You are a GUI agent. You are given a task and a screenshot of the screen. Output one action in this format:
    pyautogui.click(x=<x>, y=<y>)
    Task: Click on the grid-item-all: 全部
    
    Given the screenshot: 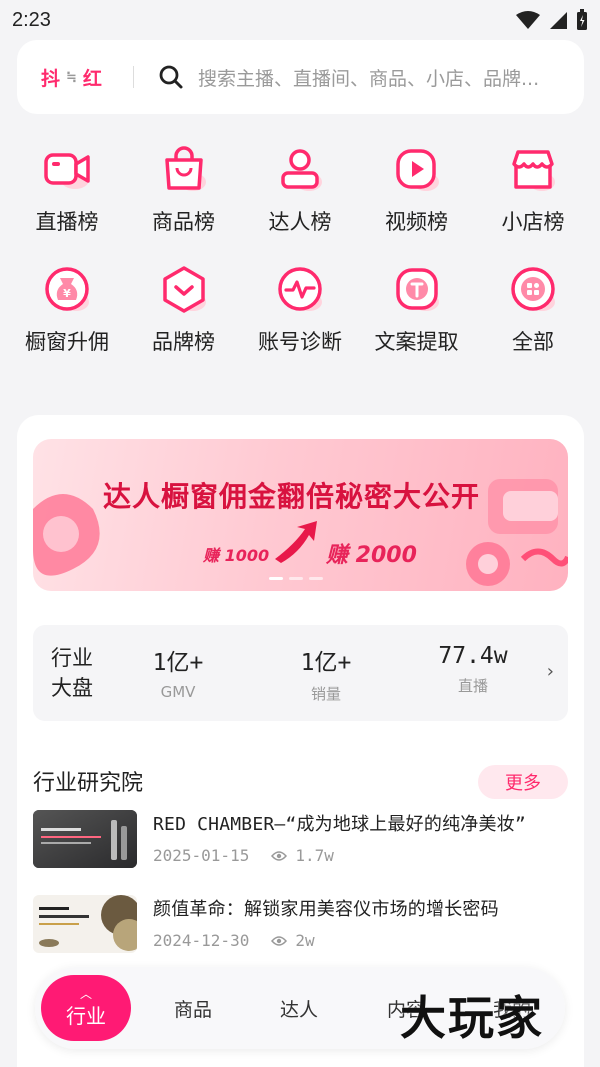 What is the action you would take?
    pyautogui.click(x=533, y=308)
    